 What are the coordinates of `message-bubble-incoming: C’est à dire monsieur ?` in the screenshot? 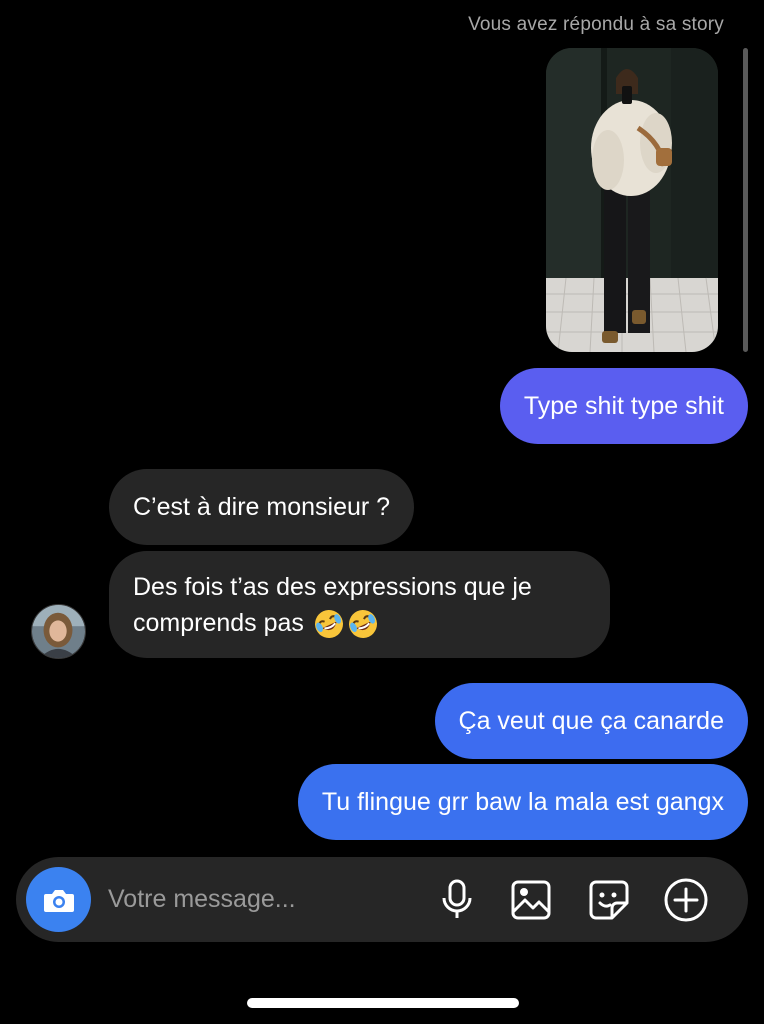 It's located at (262, 507).